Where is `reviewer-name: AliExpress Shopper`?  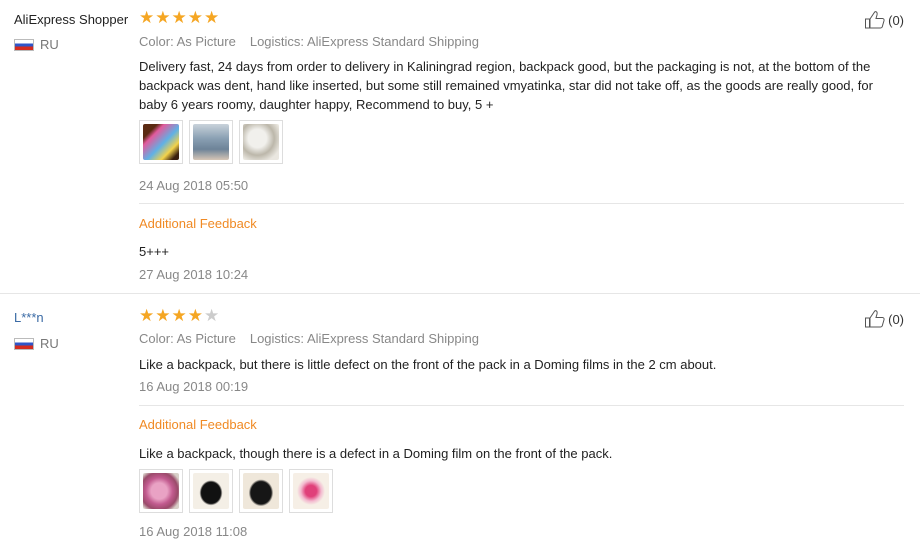 reviewer-name: AliExpress Shopper is located at coordinates (71, 19).